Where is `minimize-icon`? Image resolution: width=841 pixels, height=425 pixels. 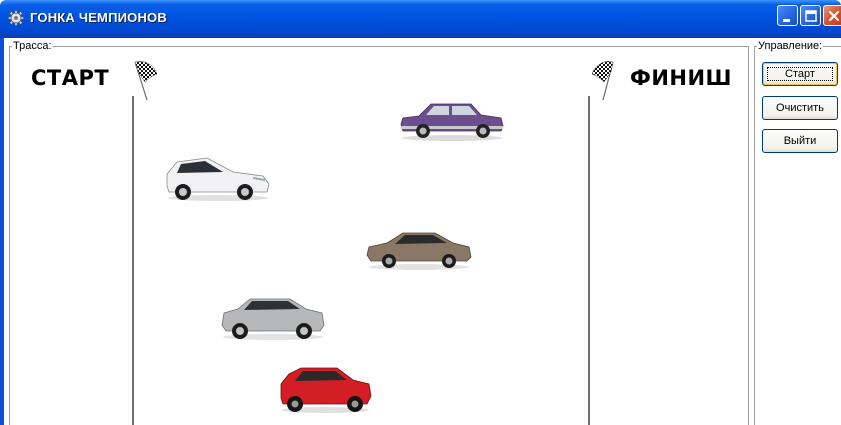 minimize-icon is located at coordinates (786, 20).